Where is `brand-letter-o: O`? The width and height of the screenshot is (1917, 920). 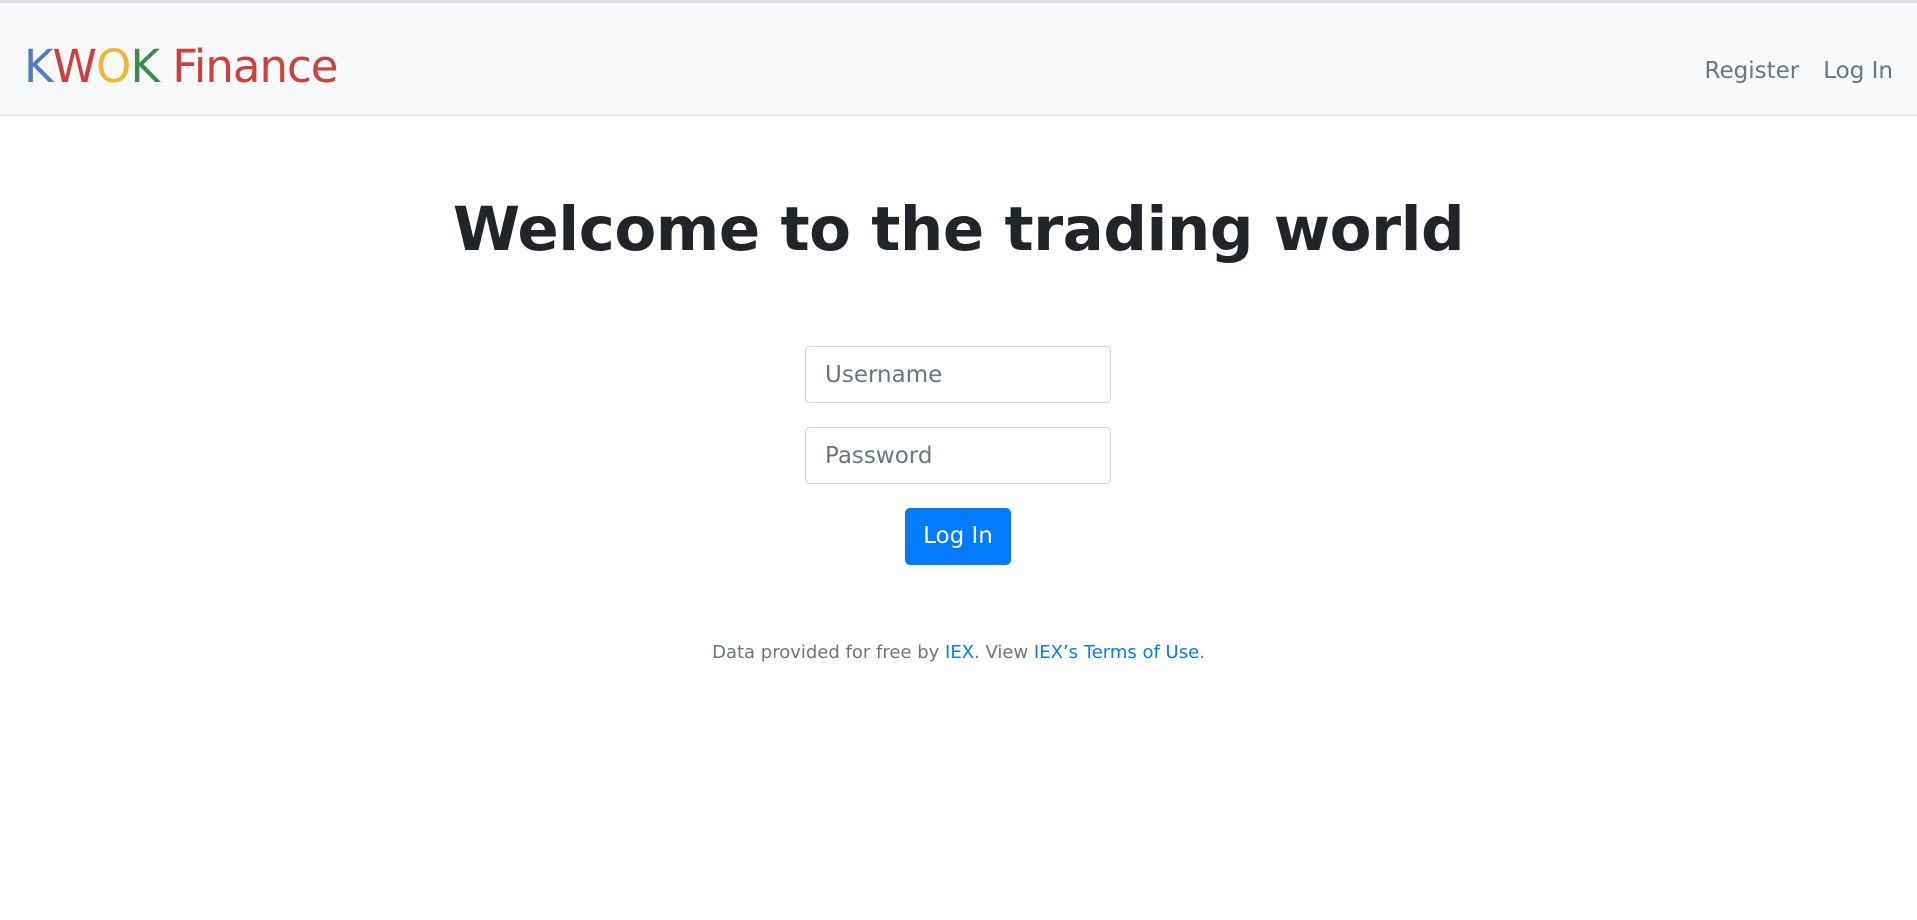 brand-letter-o: O is located at coordinates (113, 66).